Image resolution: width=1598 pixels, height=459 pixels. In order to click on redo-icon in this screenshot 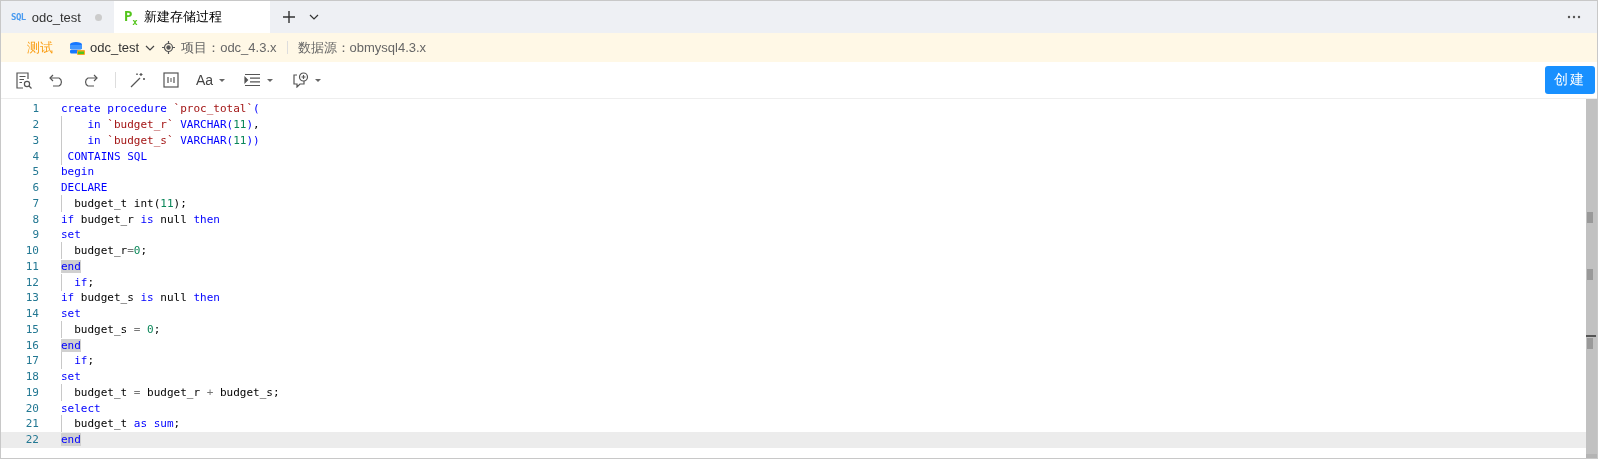, I will do `click(90, 80)`.